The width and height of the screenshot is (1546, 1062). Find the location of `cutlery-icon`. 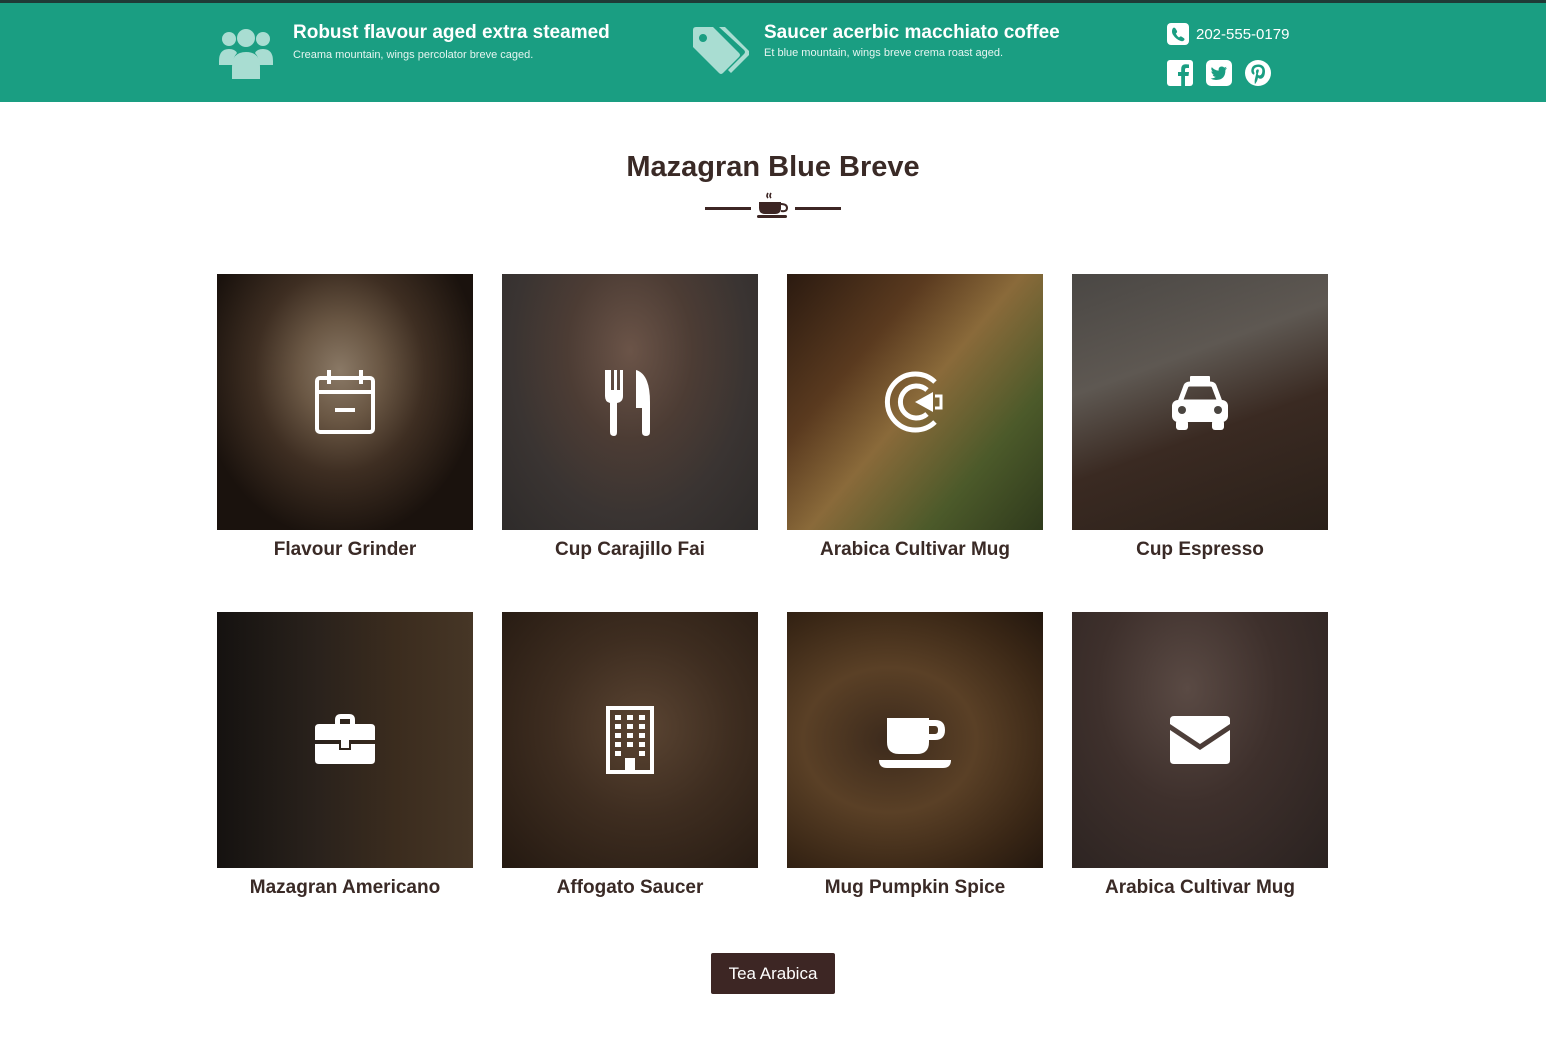

cutlery-icon is located at coordinates (627, 403).